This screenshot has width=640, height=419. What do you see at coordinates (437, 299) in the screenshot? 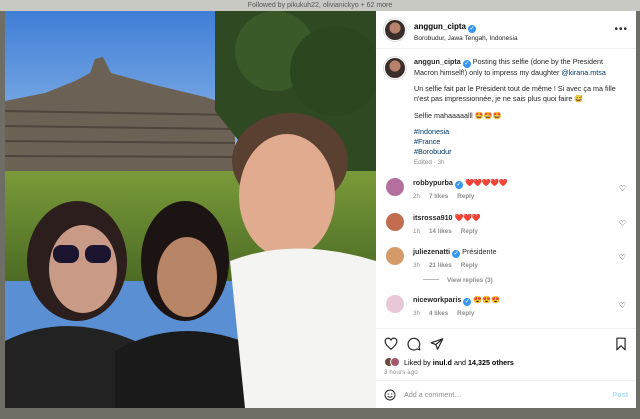
I see `comment-username: niceworkparis` at bounding box center [437, 299].